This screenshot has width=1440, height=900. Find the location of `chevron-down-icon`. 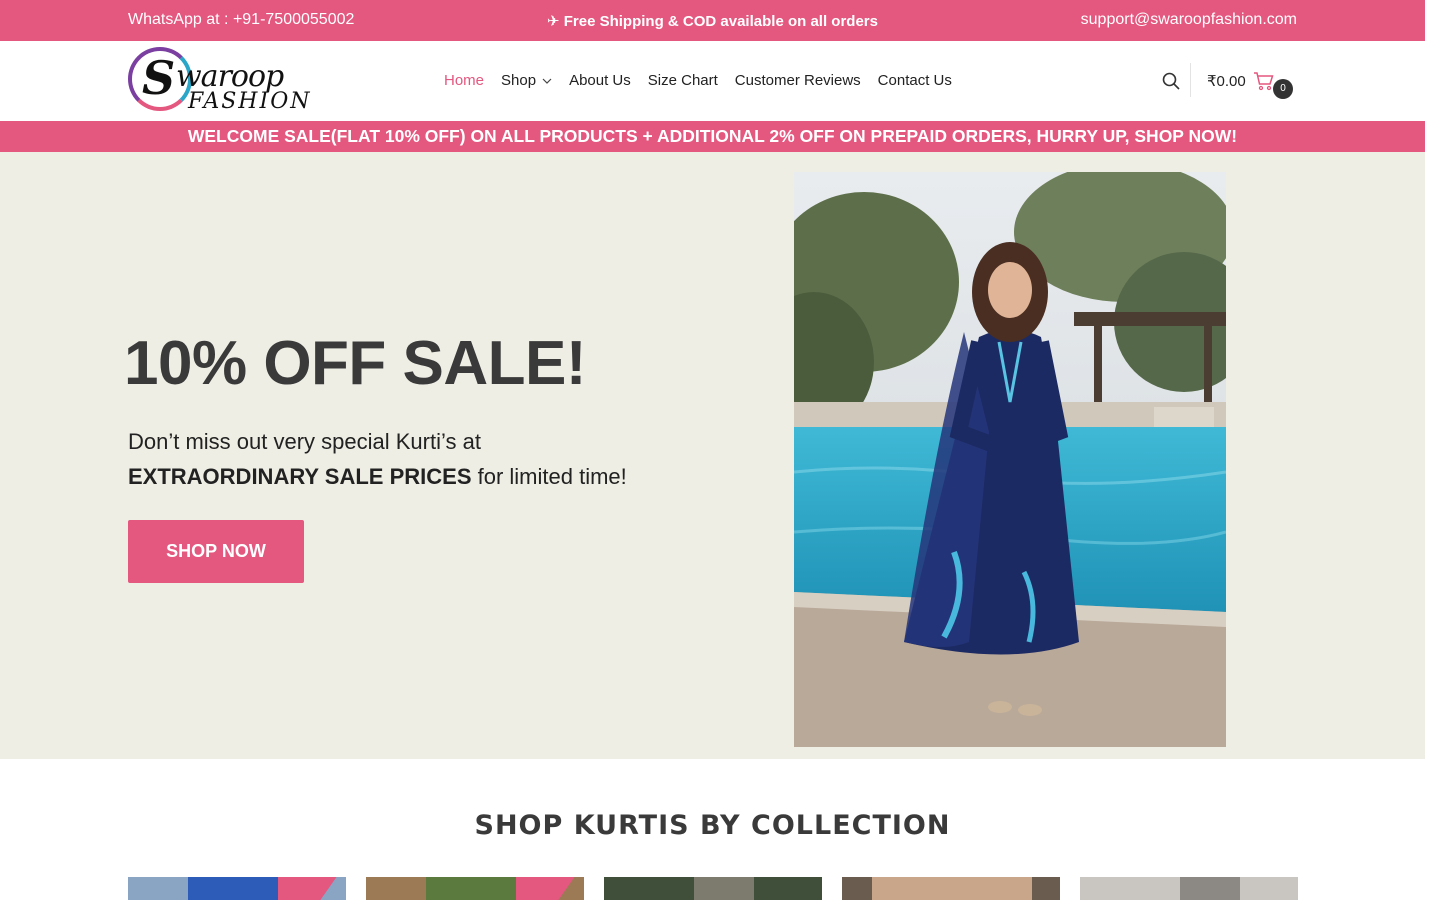

chevron-down-icon is located at coordinates (547, 81).